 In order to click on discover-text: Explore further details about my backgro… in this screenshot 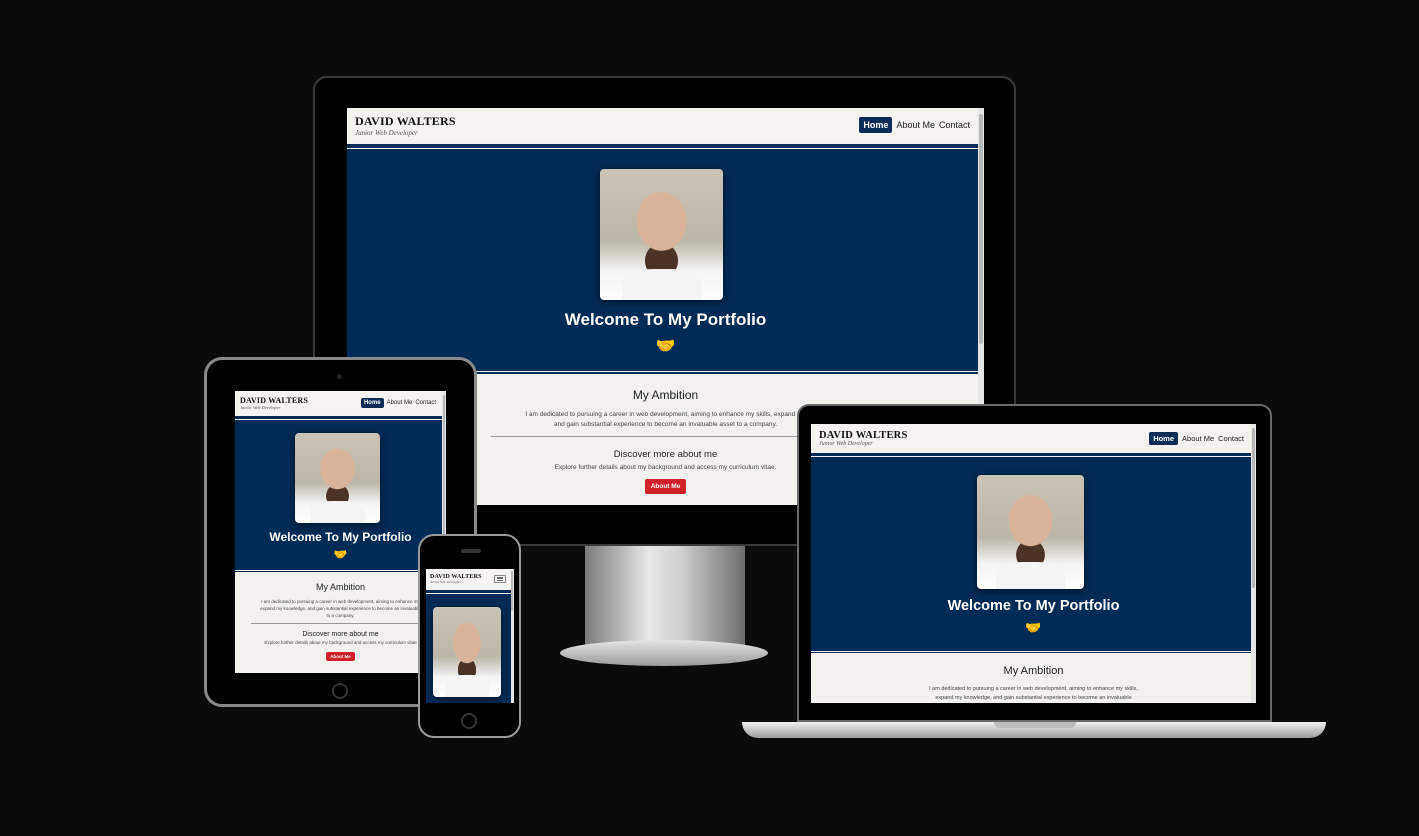, I will do `click(340, 642)`.